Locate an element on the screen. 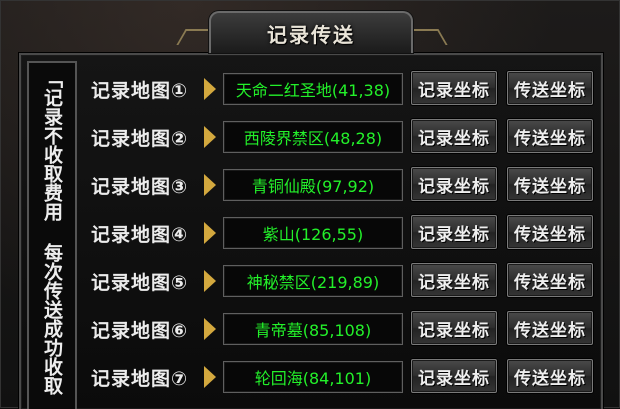 Image resolution: width=620 pixels, height=409 pixels. location-field: 紫山(126,55) is located at coordinates (313, 233).